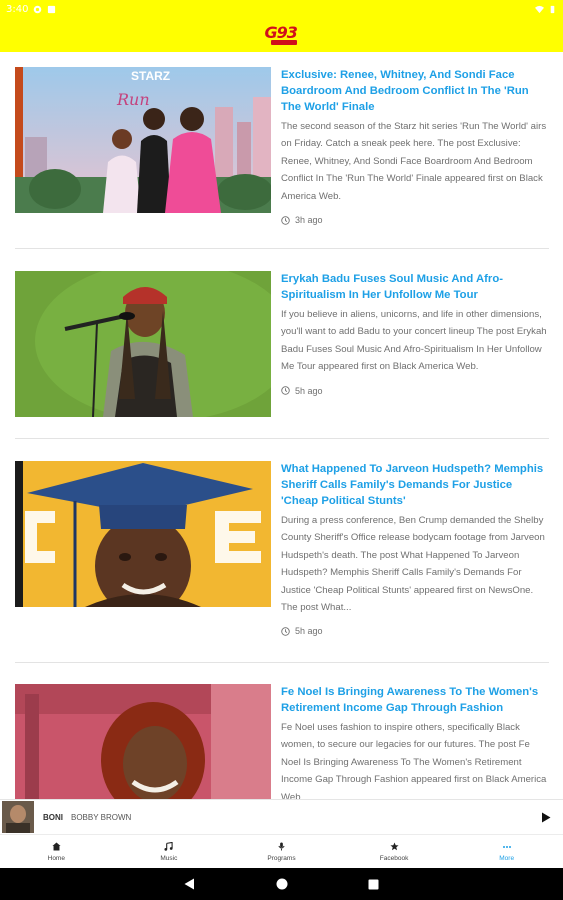 The image size is (563, 900). I want to click on star-icon, so click(394, 846).